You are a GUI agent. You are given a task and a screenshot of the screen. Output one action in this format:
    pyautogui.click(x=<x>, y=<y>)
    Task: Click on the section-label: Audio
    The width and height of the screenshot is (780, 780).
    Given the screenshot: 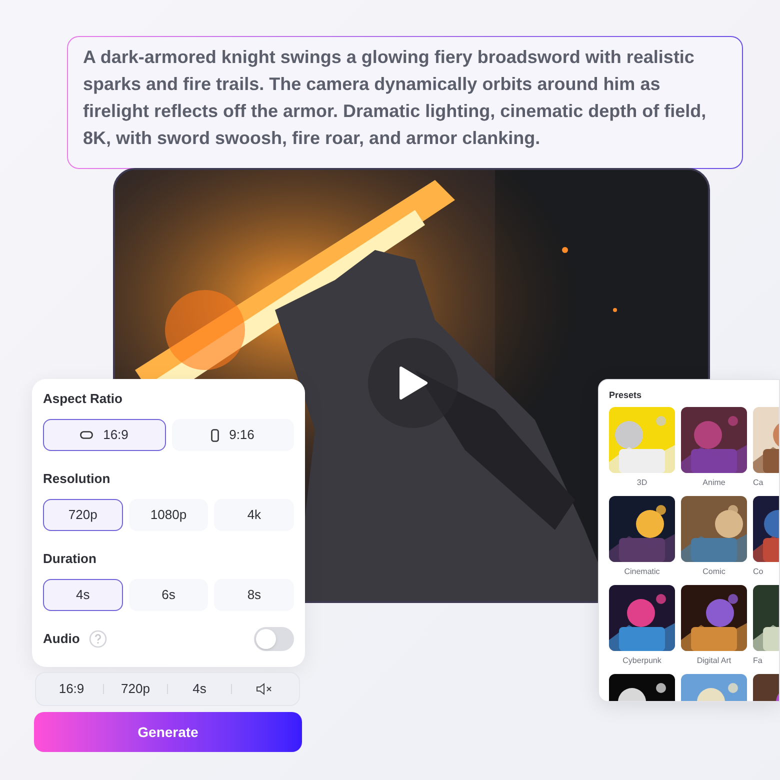 What is the action you would take?
    pyautogui.click(x=61, y=639)
    